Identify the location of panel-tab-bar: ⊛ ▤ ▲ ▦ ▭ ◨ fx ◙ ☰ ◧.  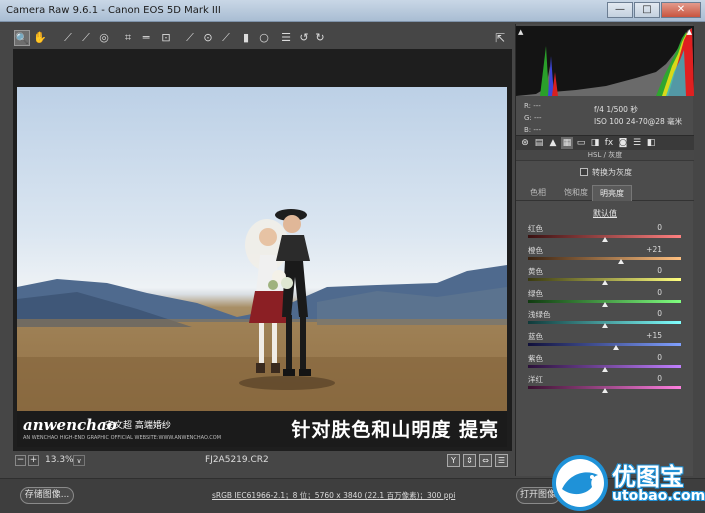
(605, 142).